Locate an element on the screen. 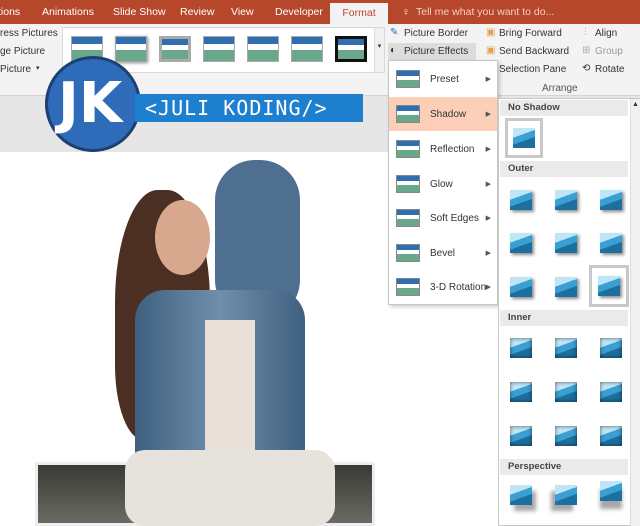 This screenshot has width=640, height=526. section-perspective: Perspective is located at coordinates (564, 467).